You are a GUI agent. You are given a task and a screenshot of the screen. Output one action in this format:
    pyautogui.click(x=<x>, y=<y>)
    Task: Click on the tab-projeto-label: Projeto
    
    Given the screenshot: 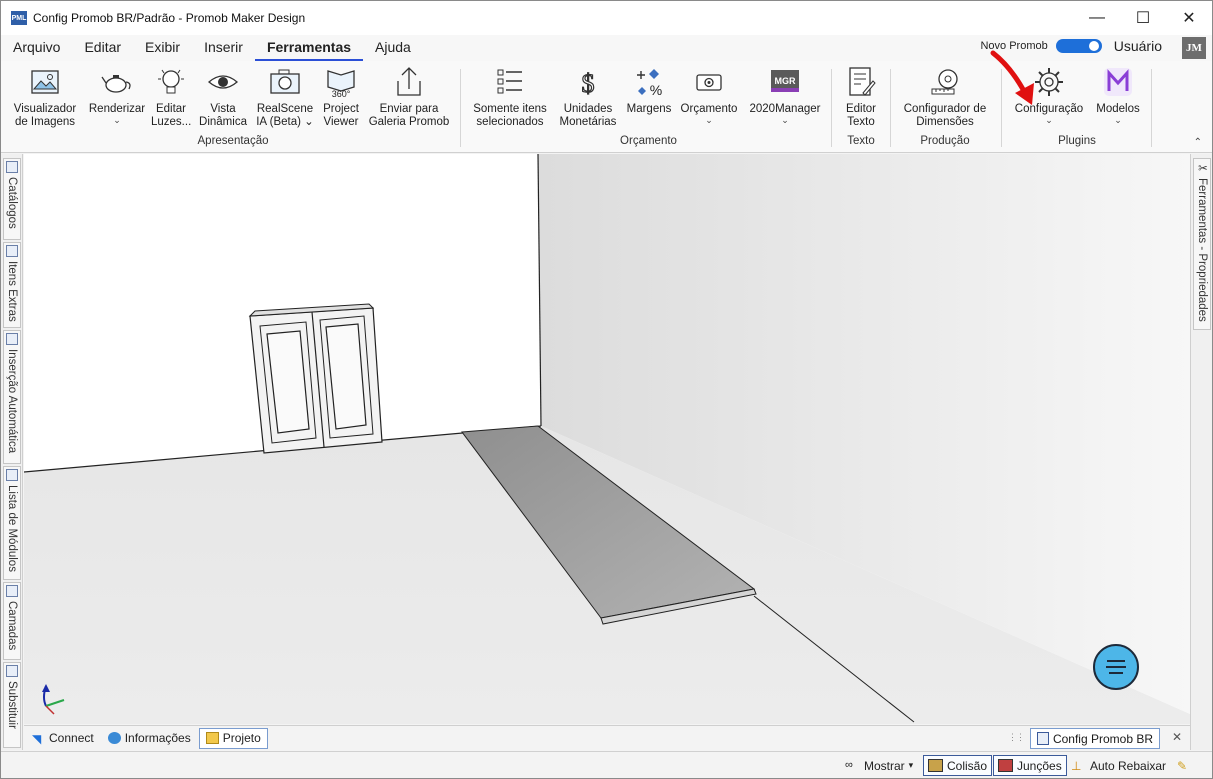 What is the action you would take?
    pyautogui.click(x=241, y=738)
    